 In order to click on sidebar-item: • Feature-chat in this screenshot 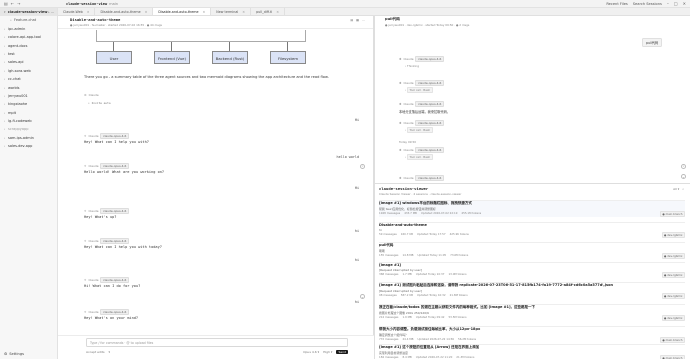, I will do `click(28, 20)`.